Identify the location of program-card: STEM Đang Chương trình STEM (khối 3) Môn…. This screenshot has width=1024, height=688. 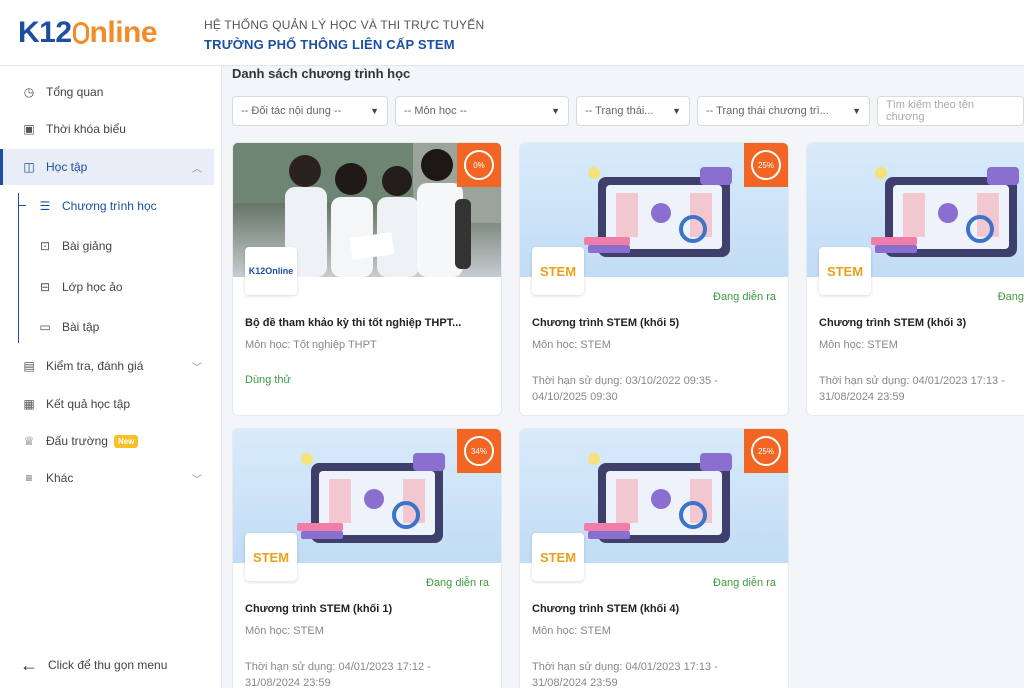
(915, 279).